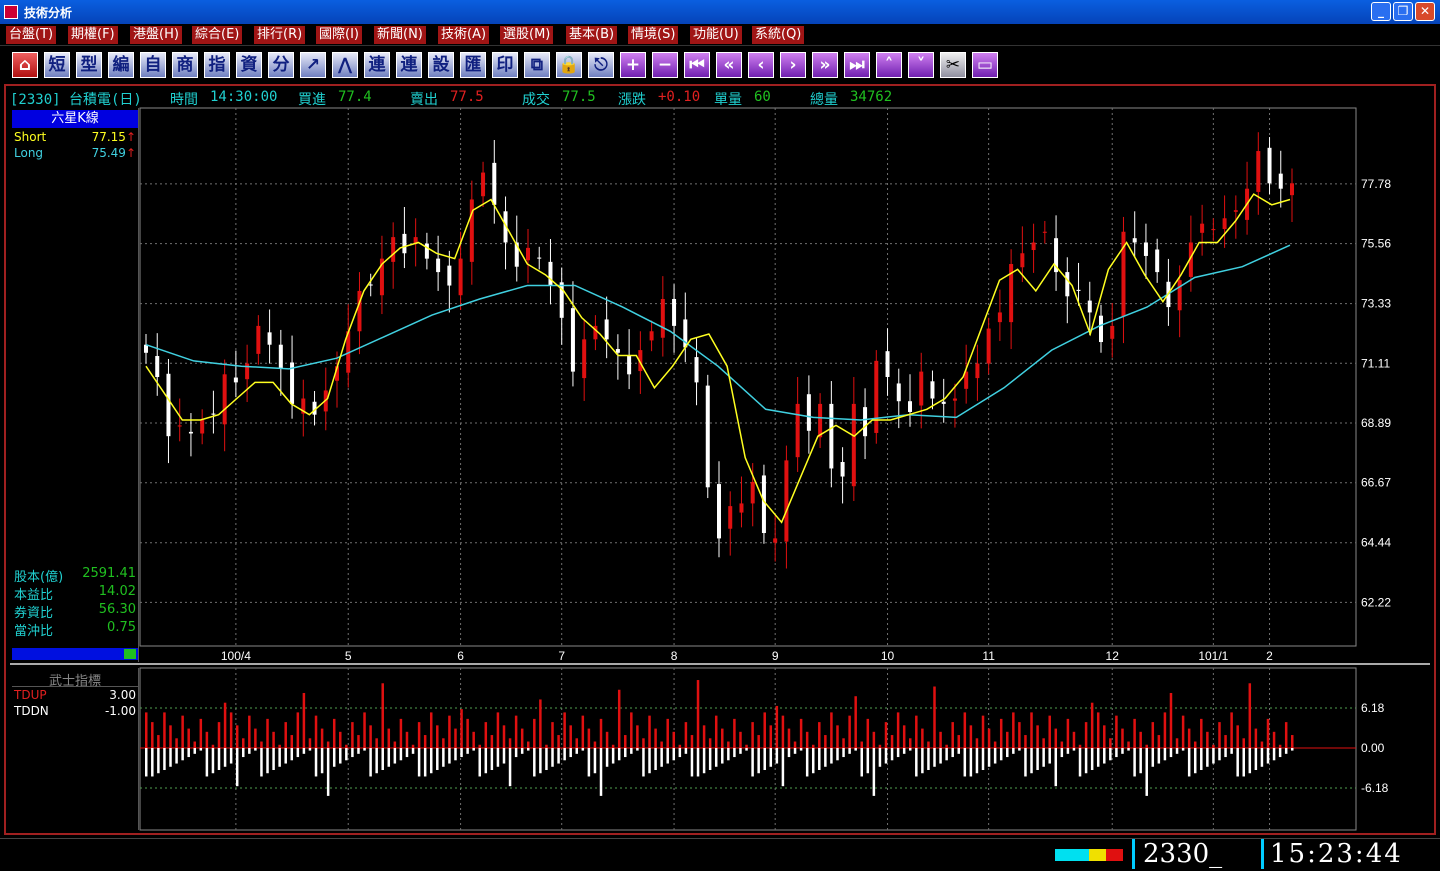  Describe the element at coordinates (76, 138) in the screenshot. I see `short-ma-row: Short 77.15↑` at that location.